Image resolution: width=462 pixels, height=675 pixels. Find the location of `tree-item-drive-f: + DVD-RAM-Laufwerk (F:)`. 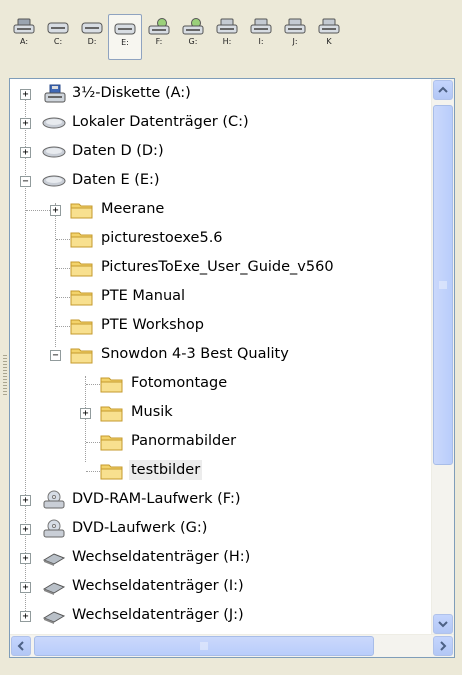

tree-item-drive-f: + DVD-RAM-Laufwerk (F:) is located at coordinates (210, 500).